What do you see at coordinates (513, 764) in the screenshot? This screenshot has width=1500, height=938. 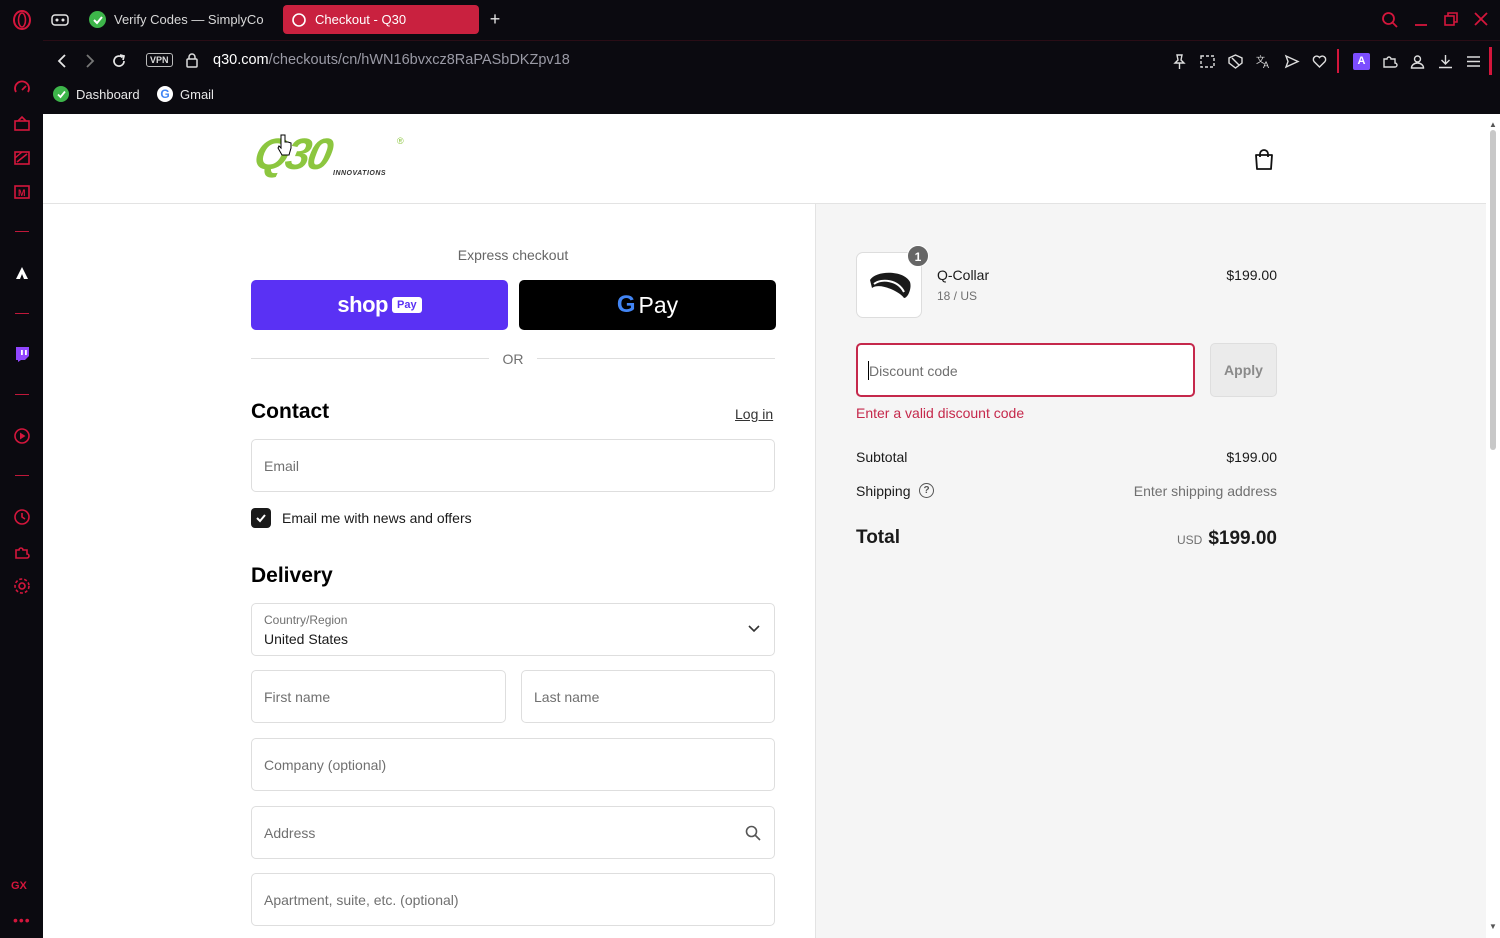 I see `company-field: Company (optional)` at bounding box center [513, 764].